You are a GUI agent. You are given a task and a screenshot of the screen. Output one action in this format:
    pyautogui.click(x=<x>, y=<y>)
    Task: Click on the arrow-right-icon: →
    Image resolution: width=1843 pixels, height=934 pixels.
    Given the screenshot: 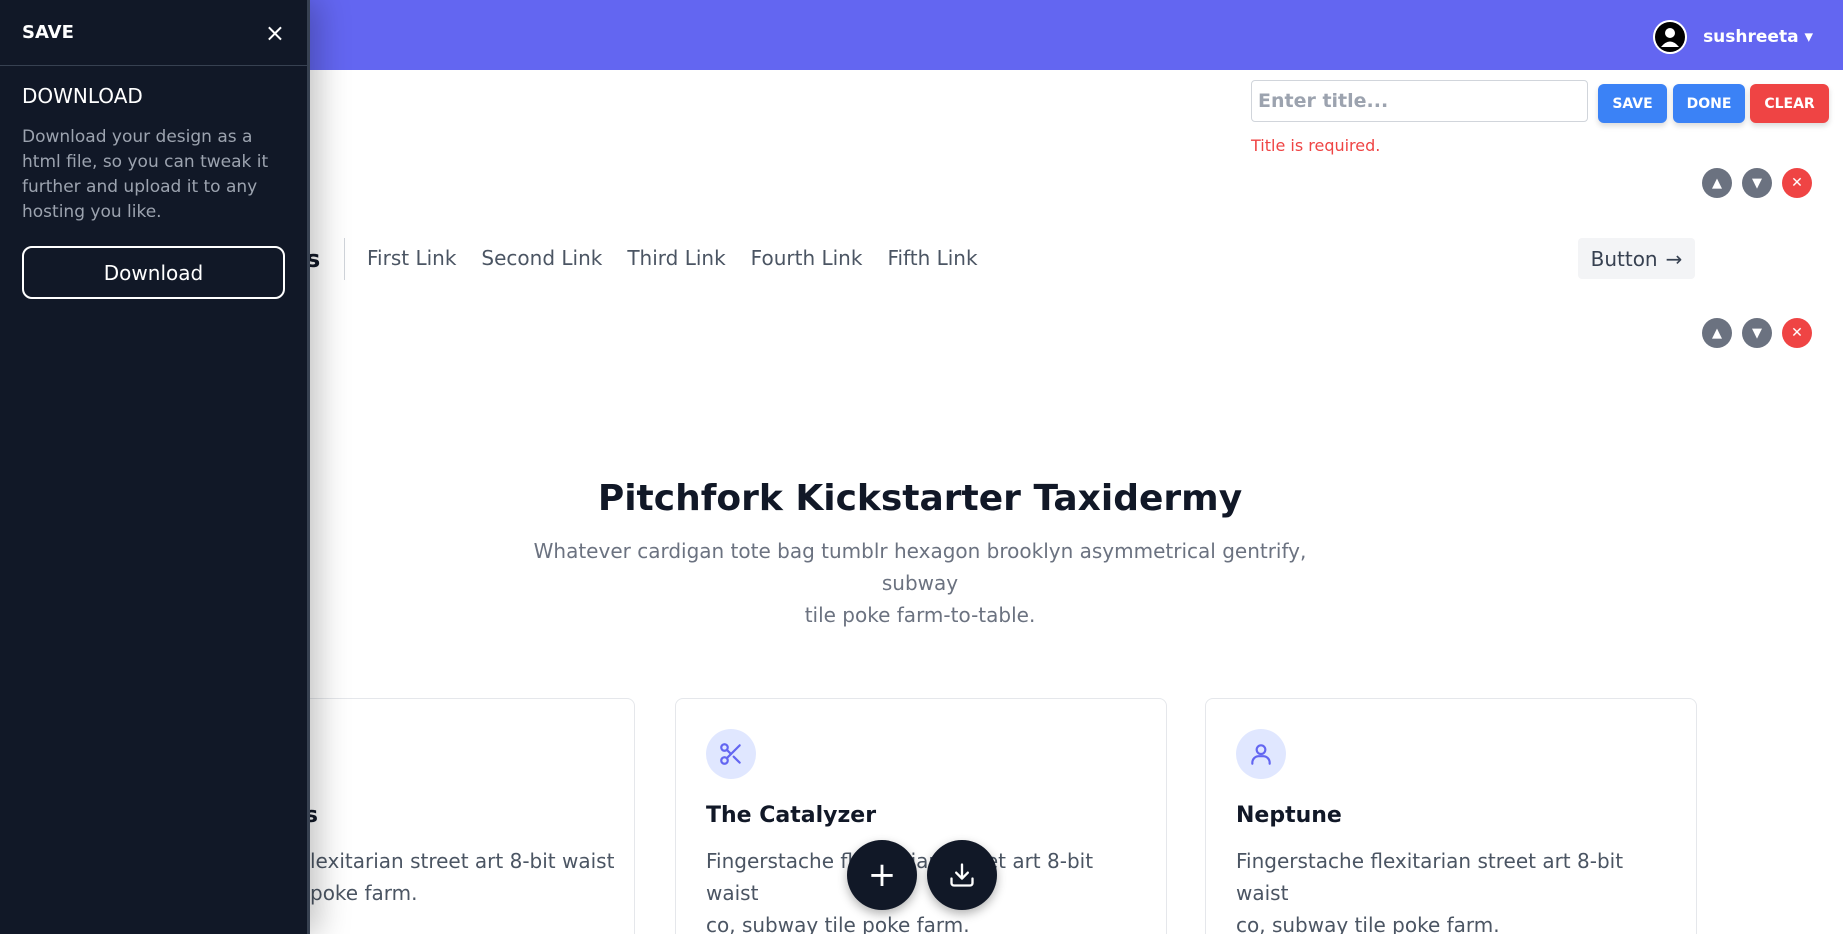 What is the action you would take?
    pyautogui.click(x=1674, y=258)
    